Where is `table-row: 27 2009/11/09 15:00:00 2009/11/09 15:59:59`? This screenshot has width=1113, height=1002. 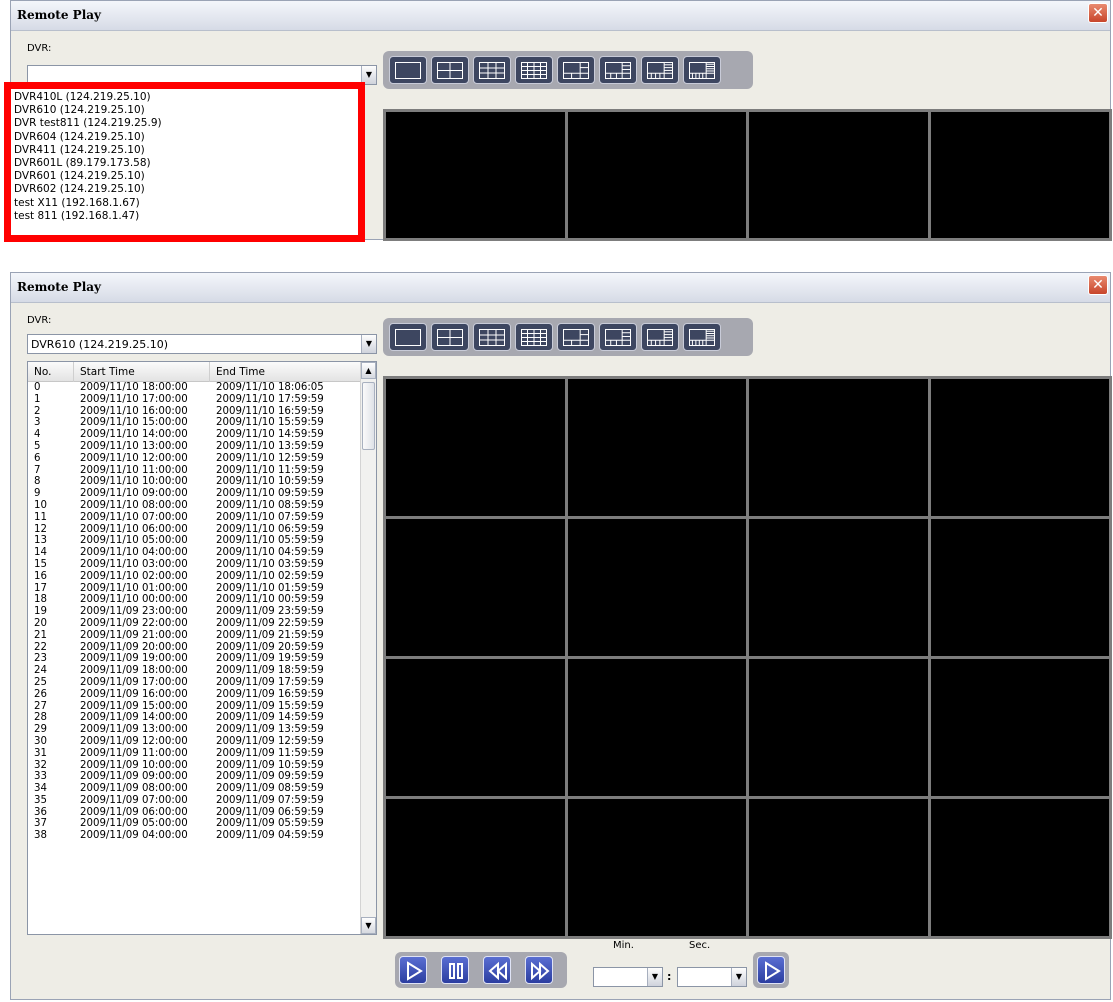 table-row: 27 2009/11/09 15:00:00 2009/11/09 15:59:59 is located at coordinates (195, 707).